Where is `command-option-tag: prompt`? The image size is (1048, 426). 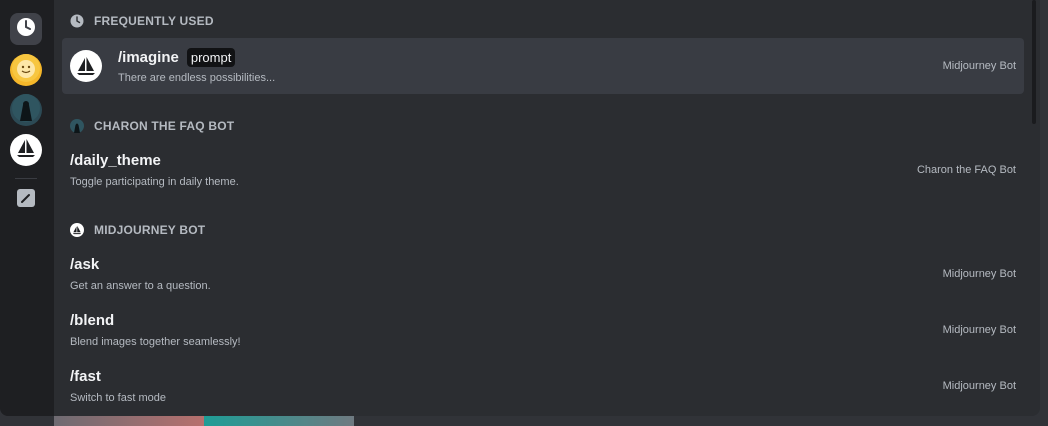
command-option-tag: prompt is located at coordinates (211, 57).